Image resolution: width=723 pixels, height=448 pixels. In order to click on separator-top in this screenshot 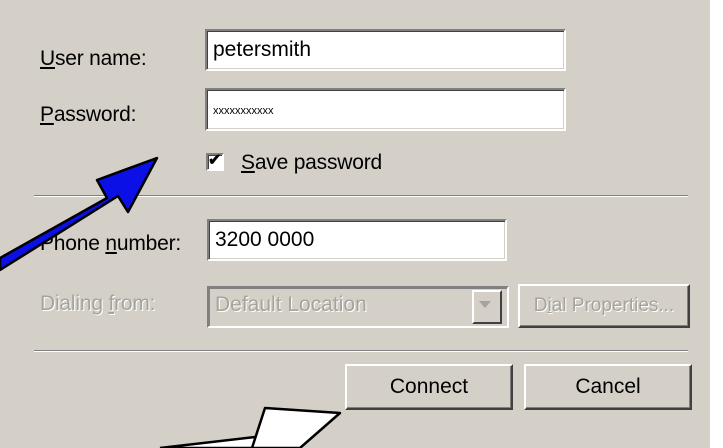, I will do `click(361, 196)`.